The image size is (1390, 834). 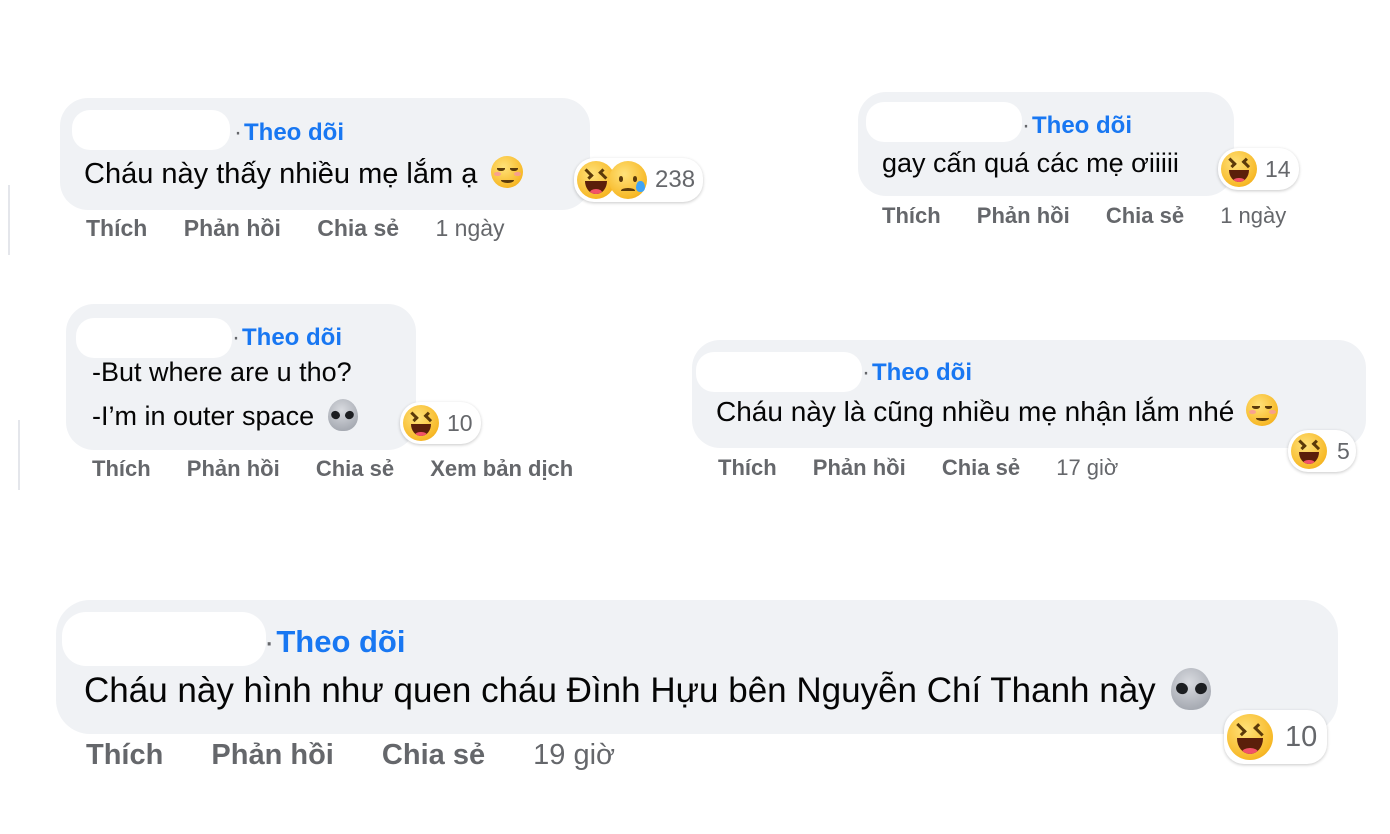 What do you see at coordinates (918, 468) in the screenshot?
I see `comment-actions: Thích Phản hồi Chia sẻ 17 giờ` at bounding box center [918, 468].